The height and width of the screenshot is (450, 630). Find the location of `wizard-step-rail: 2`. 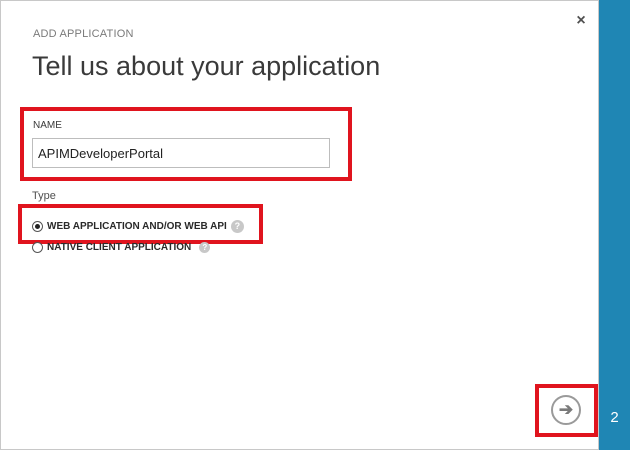

wizard-step-rail: 2 is located at coordinates (614, 225).